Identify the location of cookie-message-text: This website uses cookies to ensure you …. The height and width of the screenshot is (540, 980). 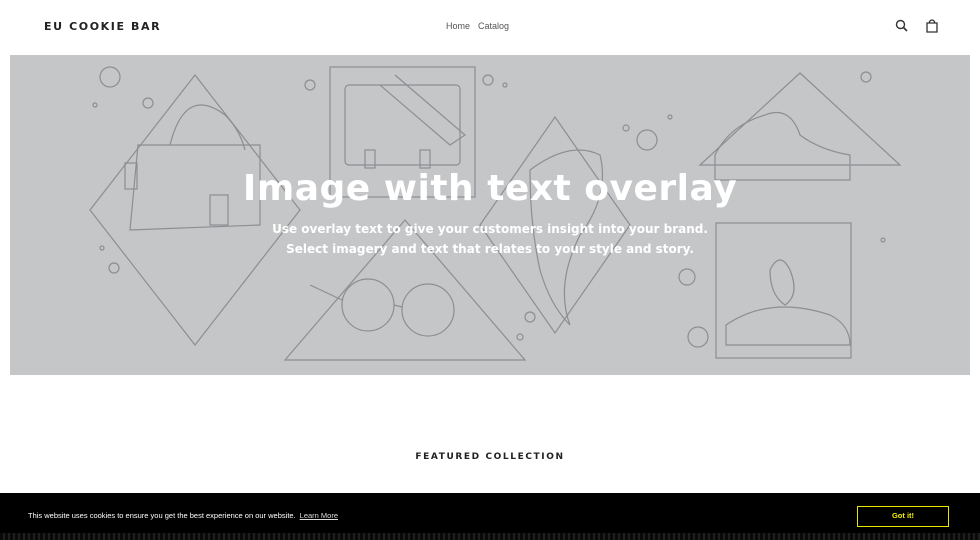
(162, 515).